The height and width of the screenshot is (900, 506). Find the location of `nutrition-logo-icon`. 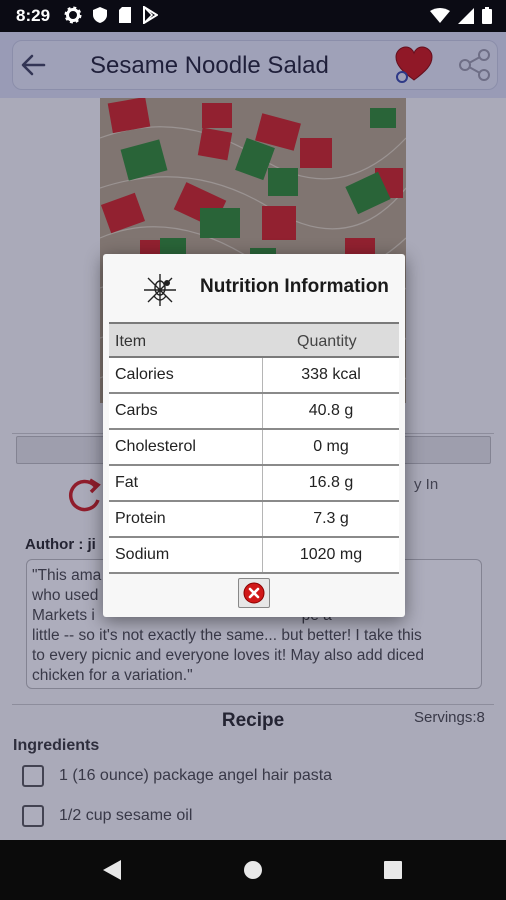

nutrition-logo-icon is located at coordinates (160, 290).